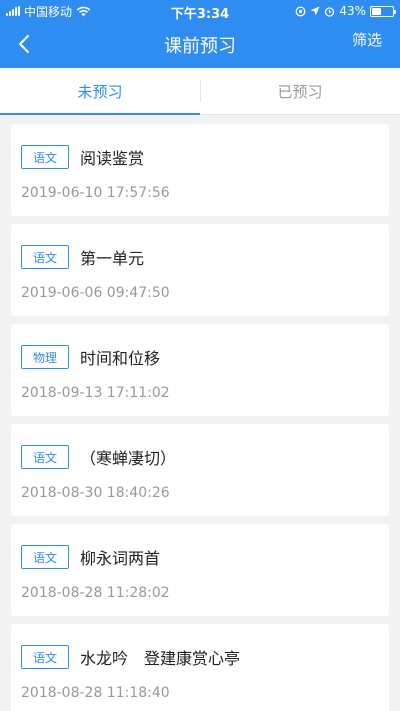 This screenshot has width=400, height=711. I want to click on battery-fill, so click(376, 11).